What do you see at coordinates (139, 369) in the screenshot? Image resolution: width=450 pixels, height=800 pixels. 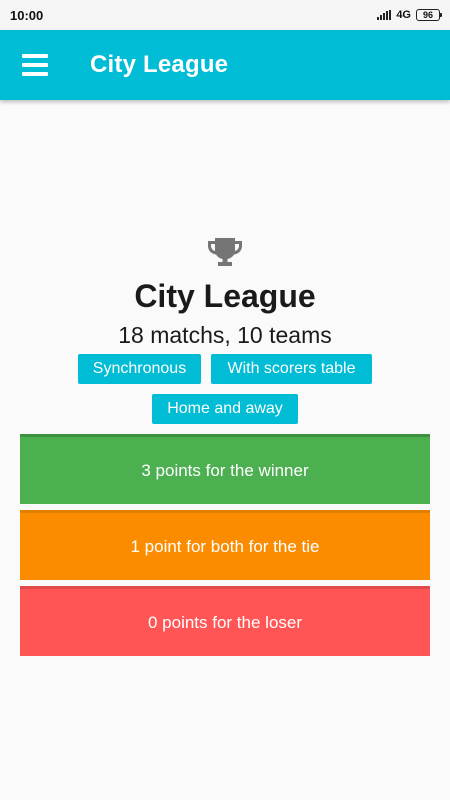 I see `tag-synchronous: Synchronous` at bounding box center [139, 369].